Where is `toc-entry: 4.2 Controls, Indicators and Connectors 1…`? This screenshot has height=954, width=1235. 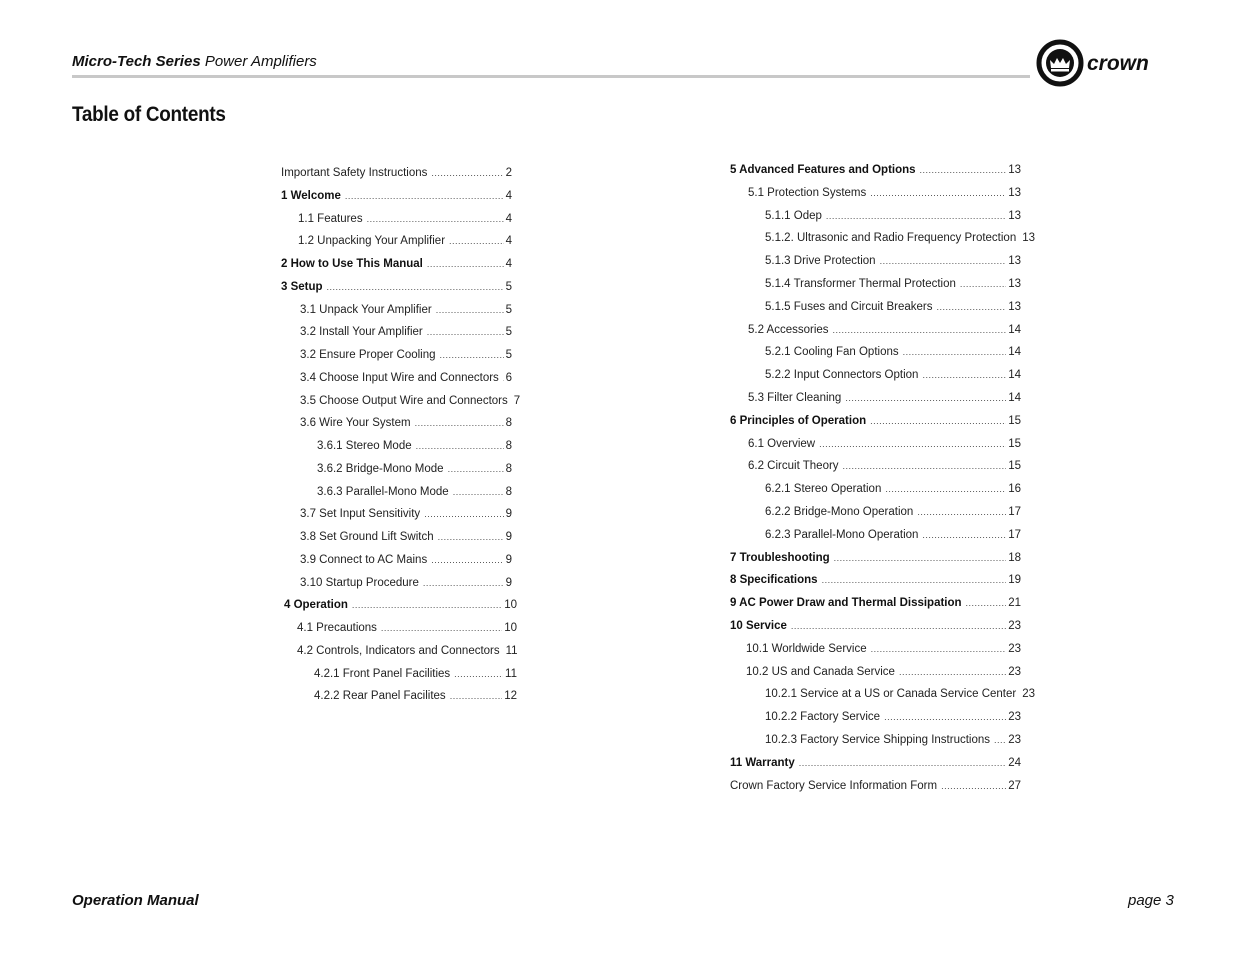 toc-entry: 4.2 Controls, Indicators and Connectors 1… is located at coordinates (407, 651).